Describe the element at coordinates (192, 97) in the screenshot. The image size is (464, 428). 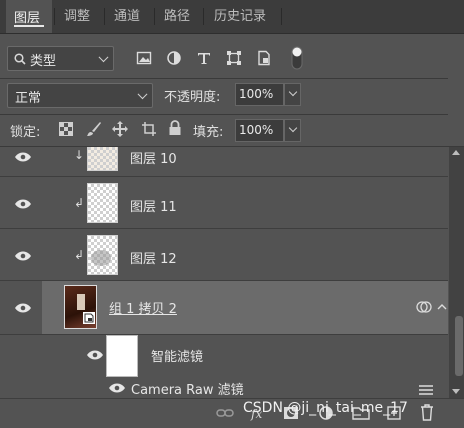
I see `opacity-label: 不透明度:` at that location.